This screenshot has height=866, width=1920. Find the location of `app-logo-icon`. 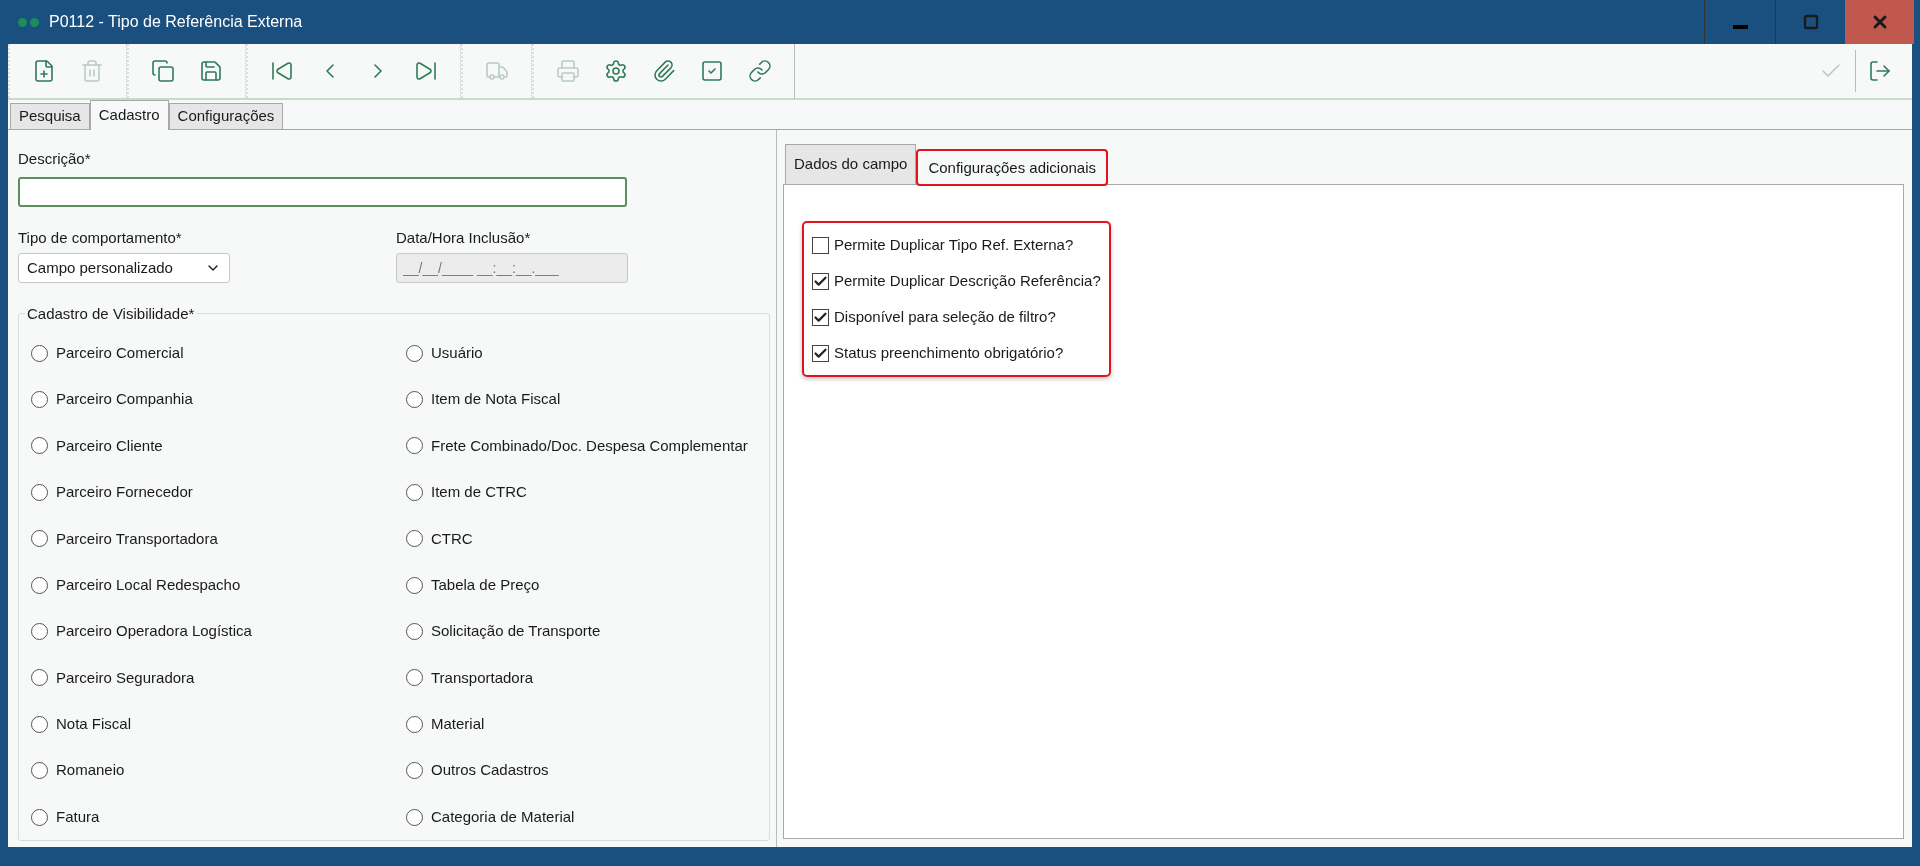

app-logo-icon is located at coordinates (28, 22).